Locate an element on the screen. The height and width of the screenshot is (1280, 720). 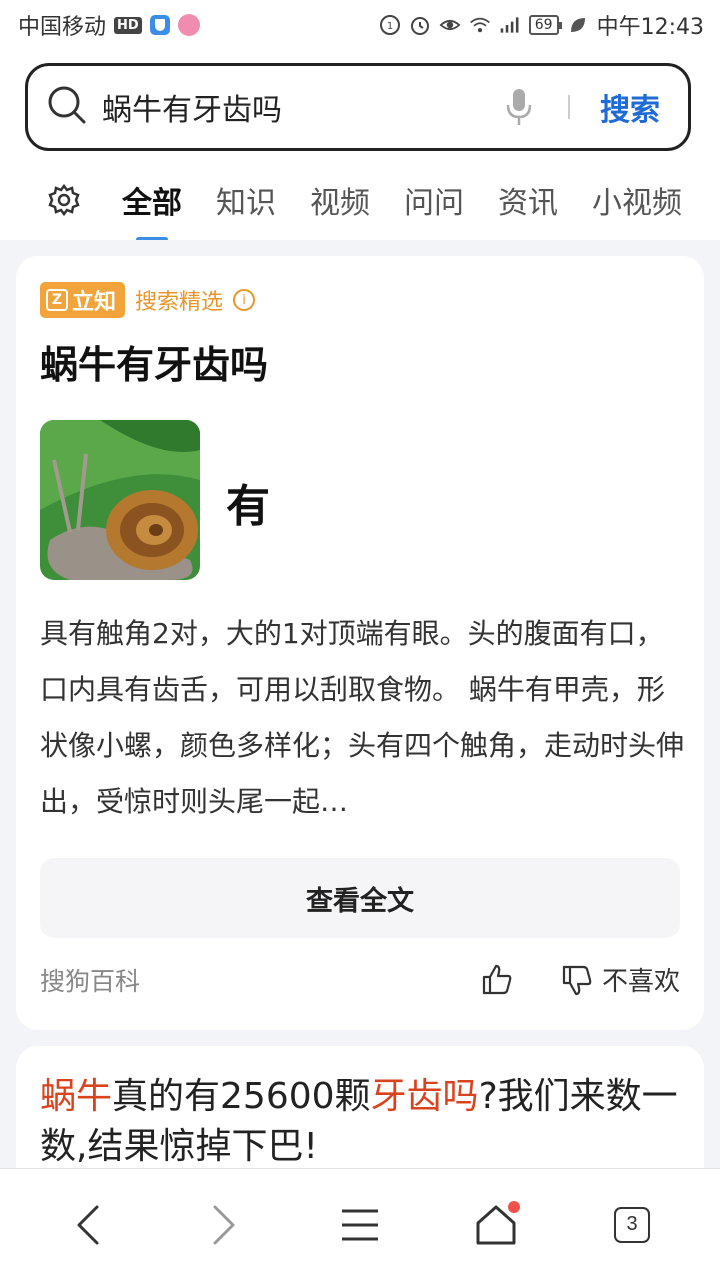
search-divider is located at coordinates (569, 107).